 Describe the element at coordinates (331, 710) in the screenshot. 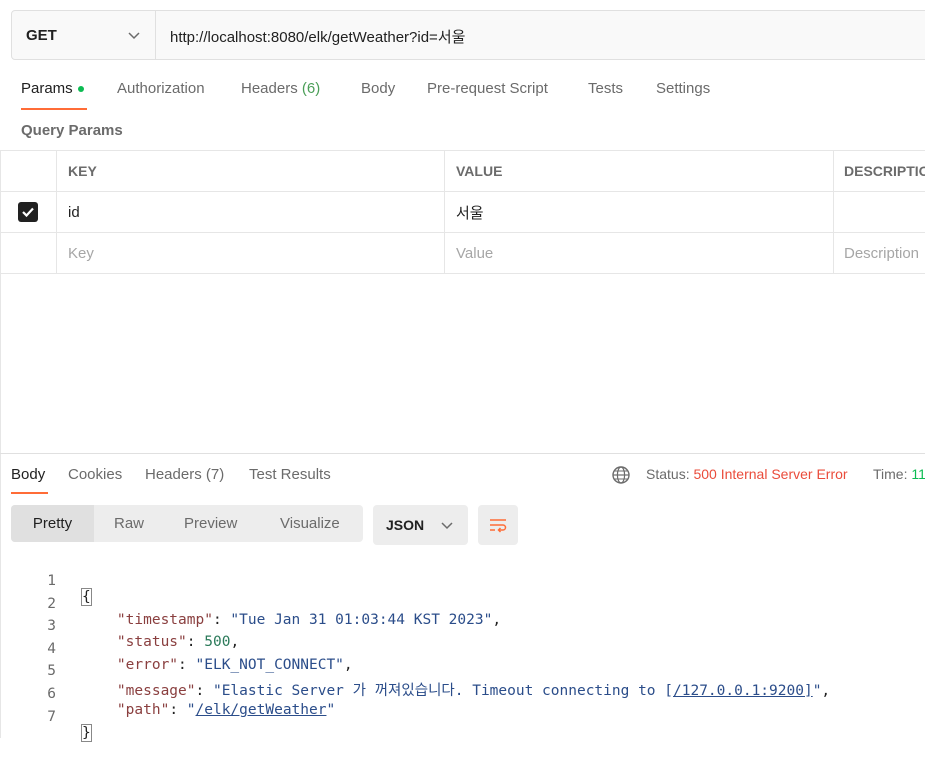

I see `json-value-path-close: "` at that location.